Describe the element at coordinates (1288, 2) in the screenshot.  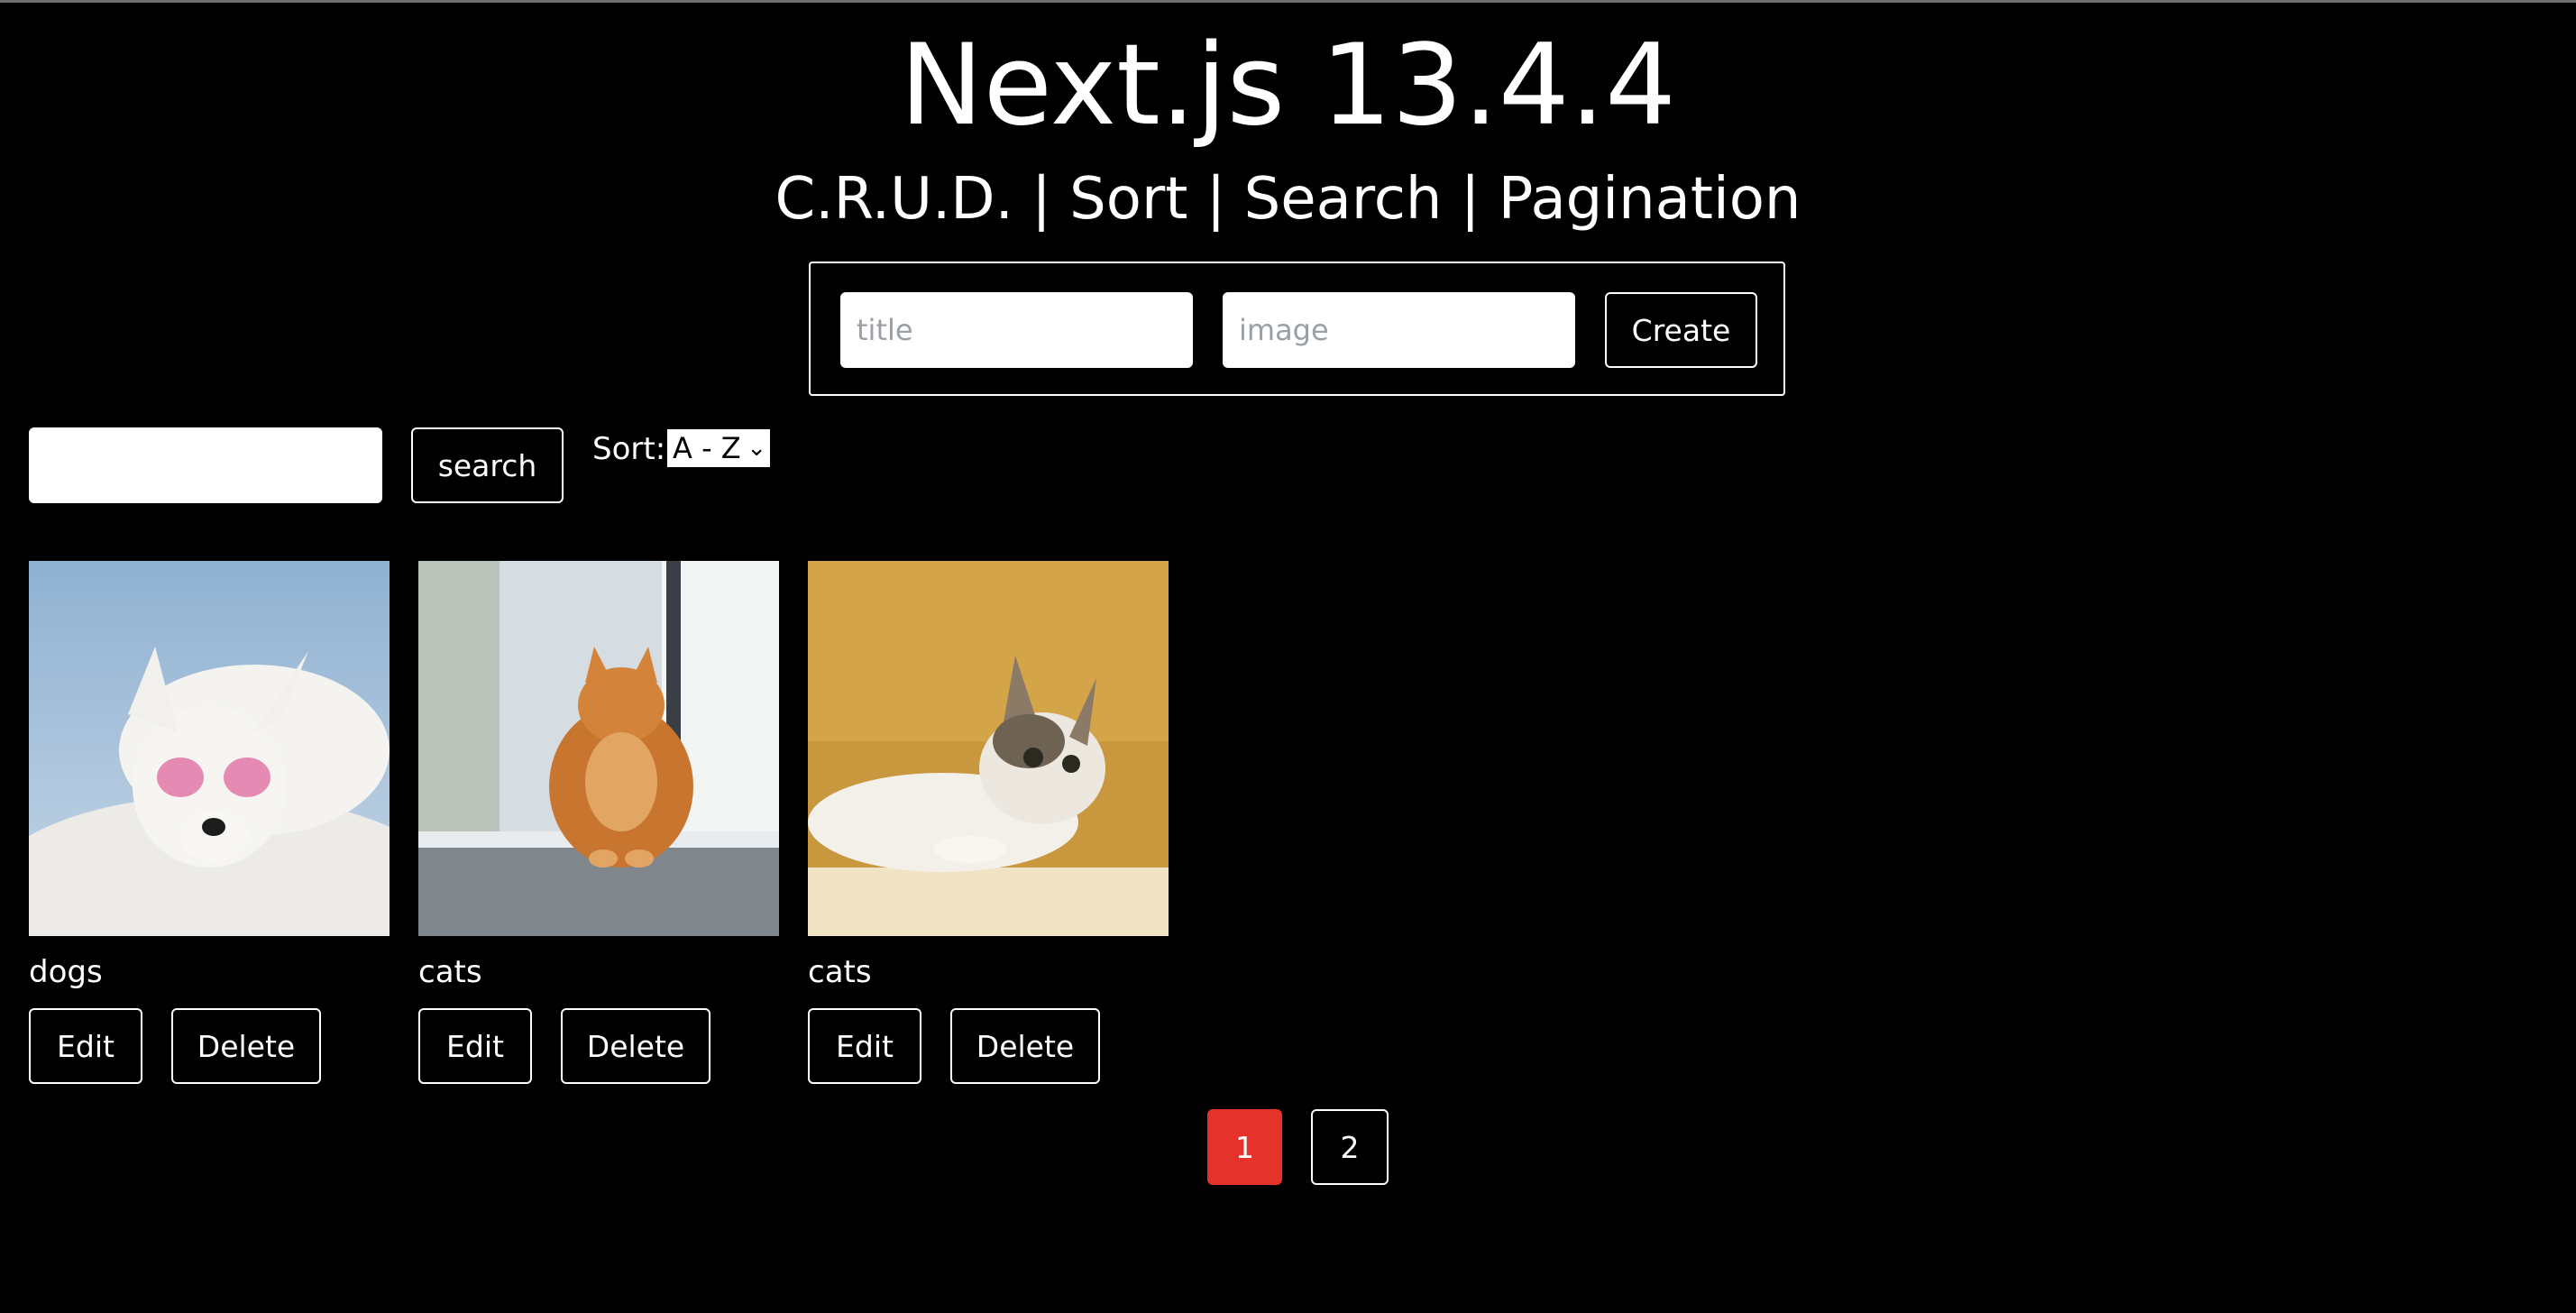
I see `window-top-border` at that location.